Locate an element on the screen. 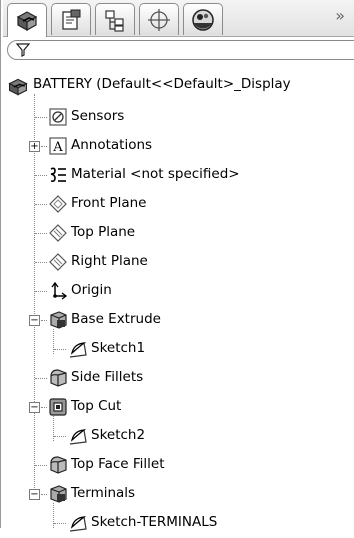 The image size is (354, 538). tree-item-sketch-terminals: Sketch-TERMINALS is located at coordinates (177, 523).